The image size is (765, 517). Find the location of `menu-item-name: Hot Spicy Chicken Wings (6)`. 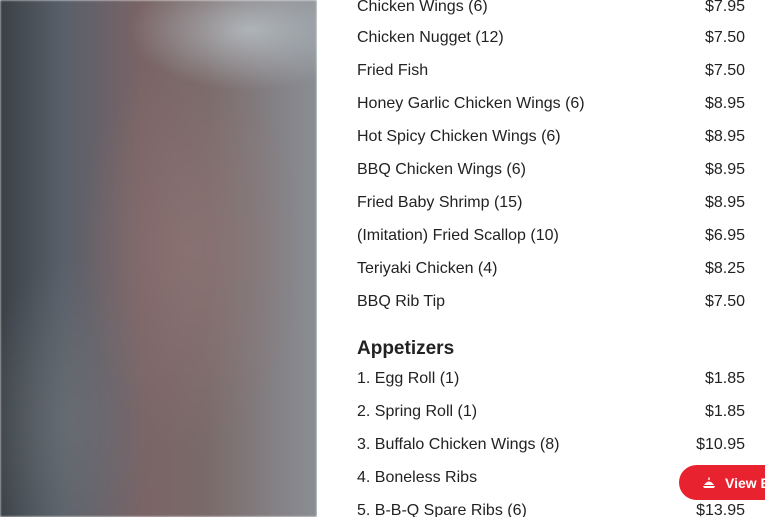

menu-item-name: Hot Spicy Chicken Wings (6) is located at coordinates (459, 136).